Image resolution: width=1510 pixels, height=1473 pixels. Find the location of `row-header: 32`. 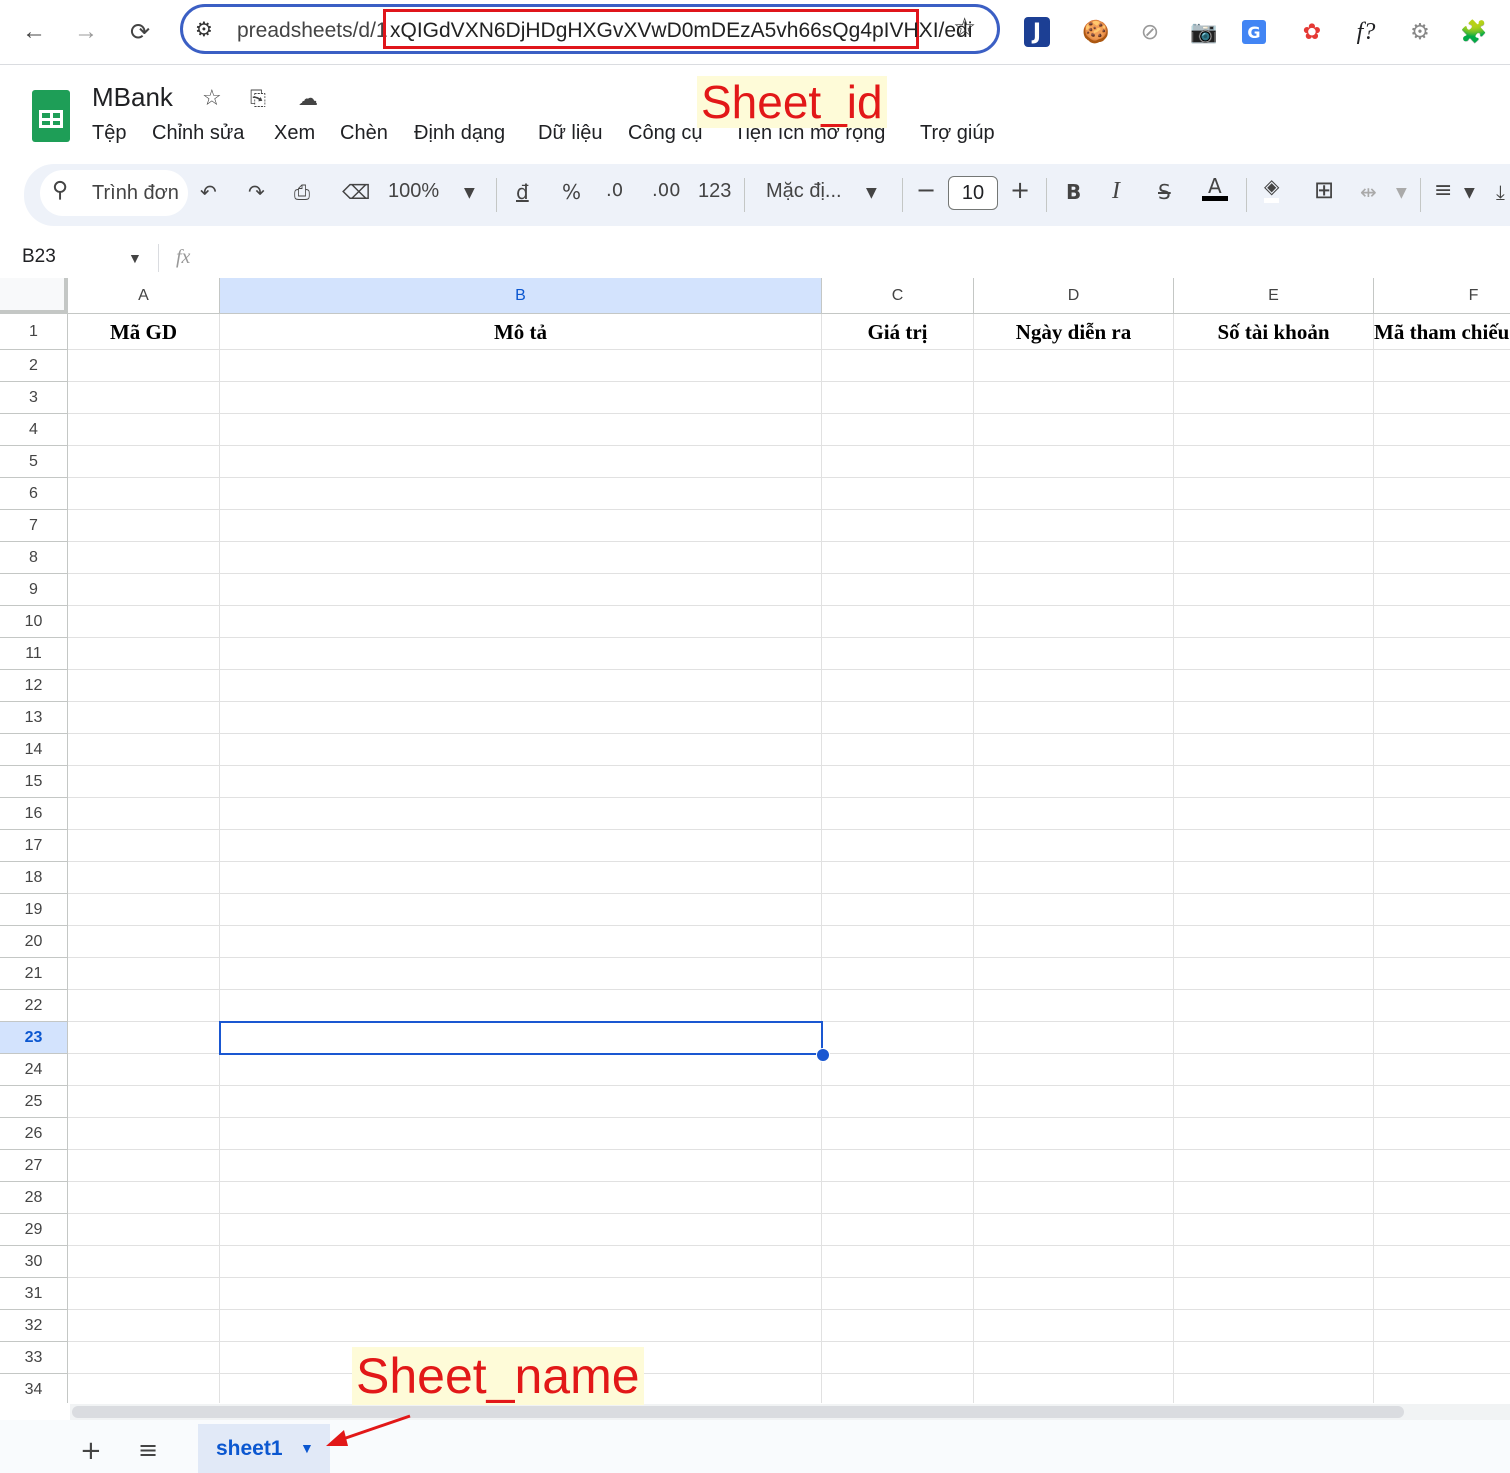

row-header: 32 is located at coordinates (34, 1326).